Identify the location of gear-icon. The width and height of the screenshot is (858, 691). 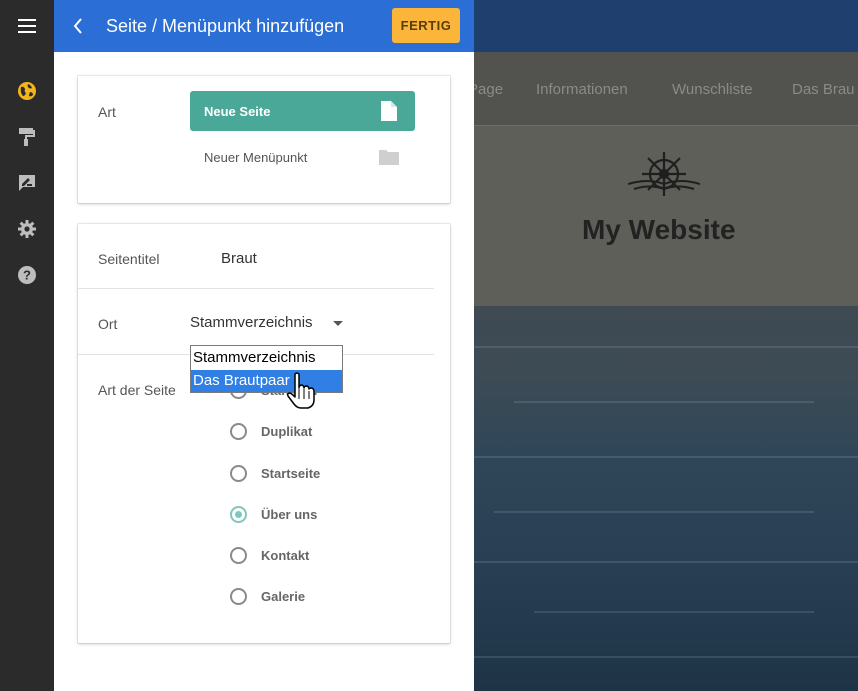
(27, 229).